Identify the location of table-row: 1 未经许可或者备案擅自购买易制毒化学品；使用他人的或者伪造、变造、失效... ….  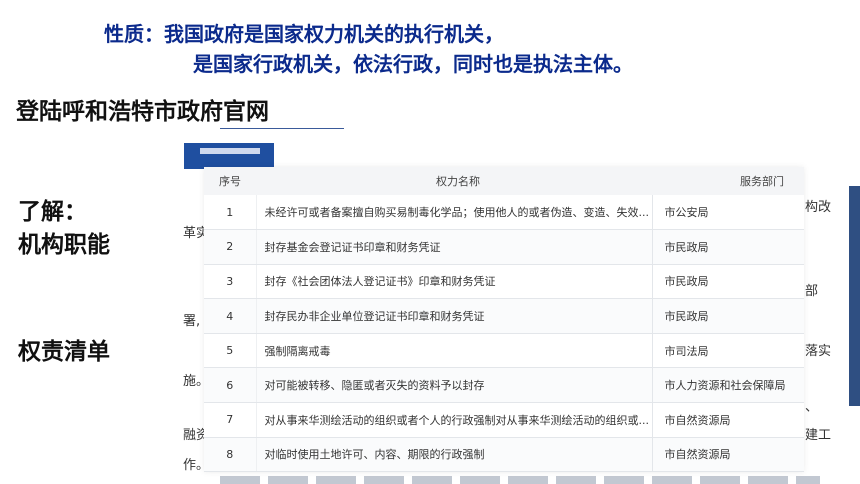
(504, 213).